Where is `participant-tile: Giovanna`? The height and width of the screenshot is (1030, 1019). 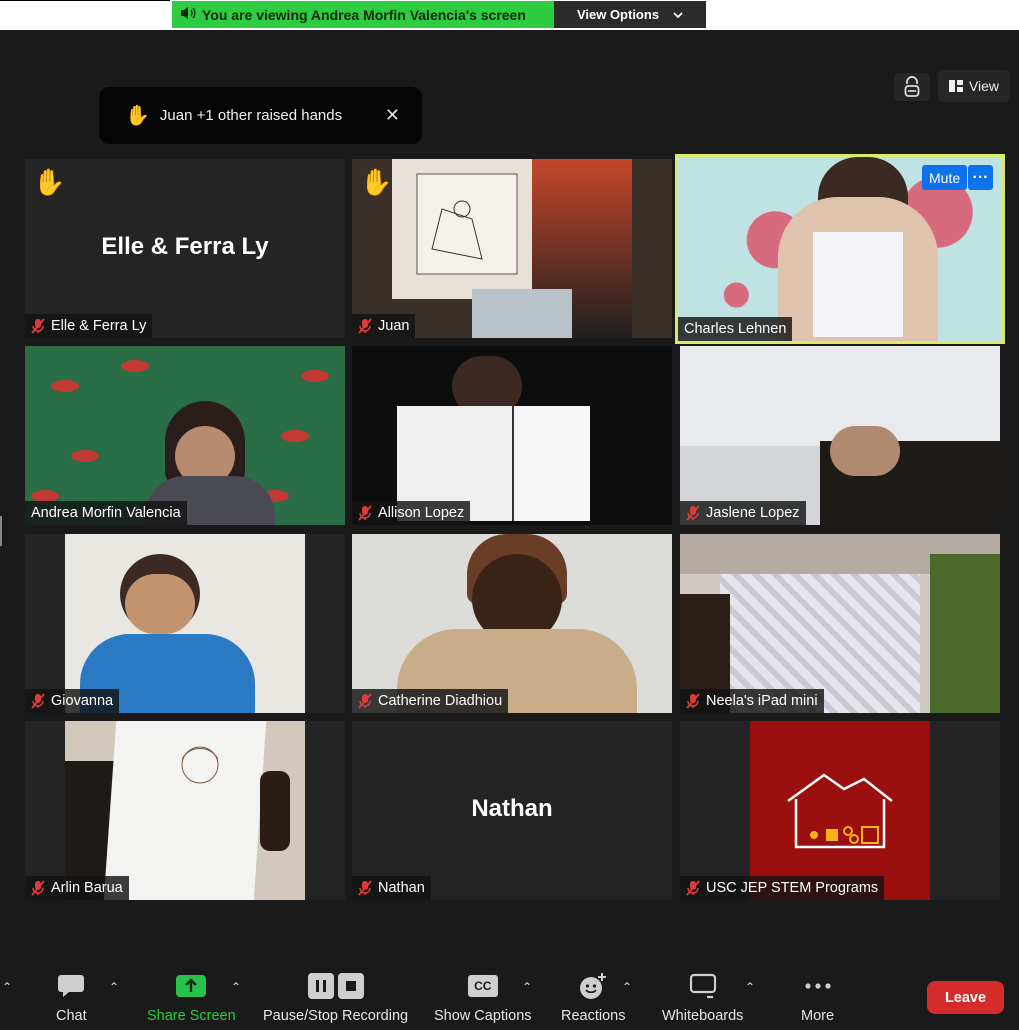 participant-tile: Giovanna is located at coordinates (185, 623).